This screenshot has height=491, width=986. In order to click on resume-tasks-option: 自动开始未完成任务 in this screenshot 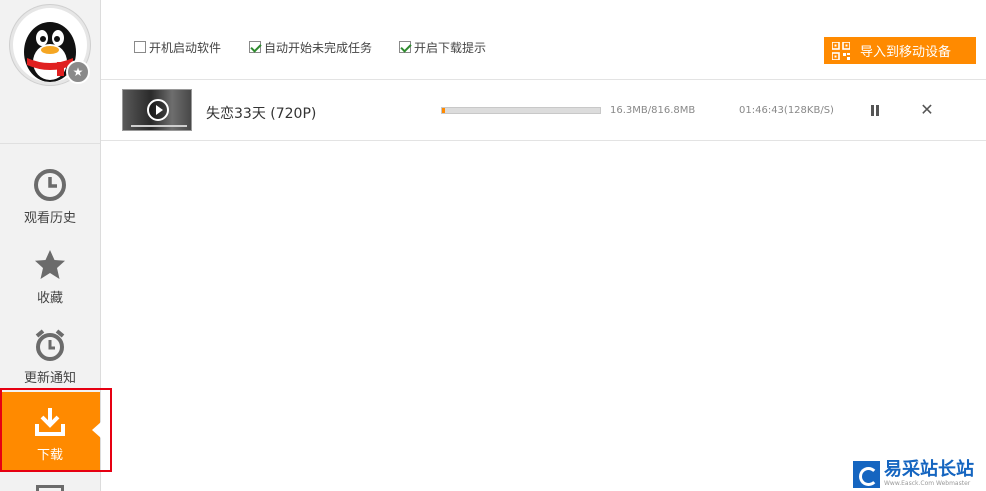, I will do `click(310, 47)`.